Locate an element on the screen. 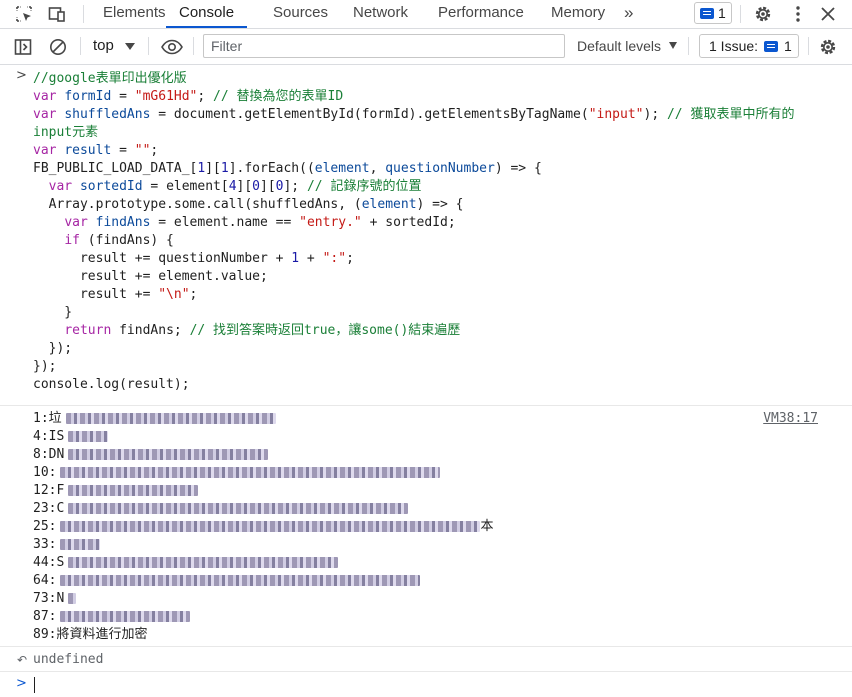  output-line: 64: is located at coordinates (263, 581).